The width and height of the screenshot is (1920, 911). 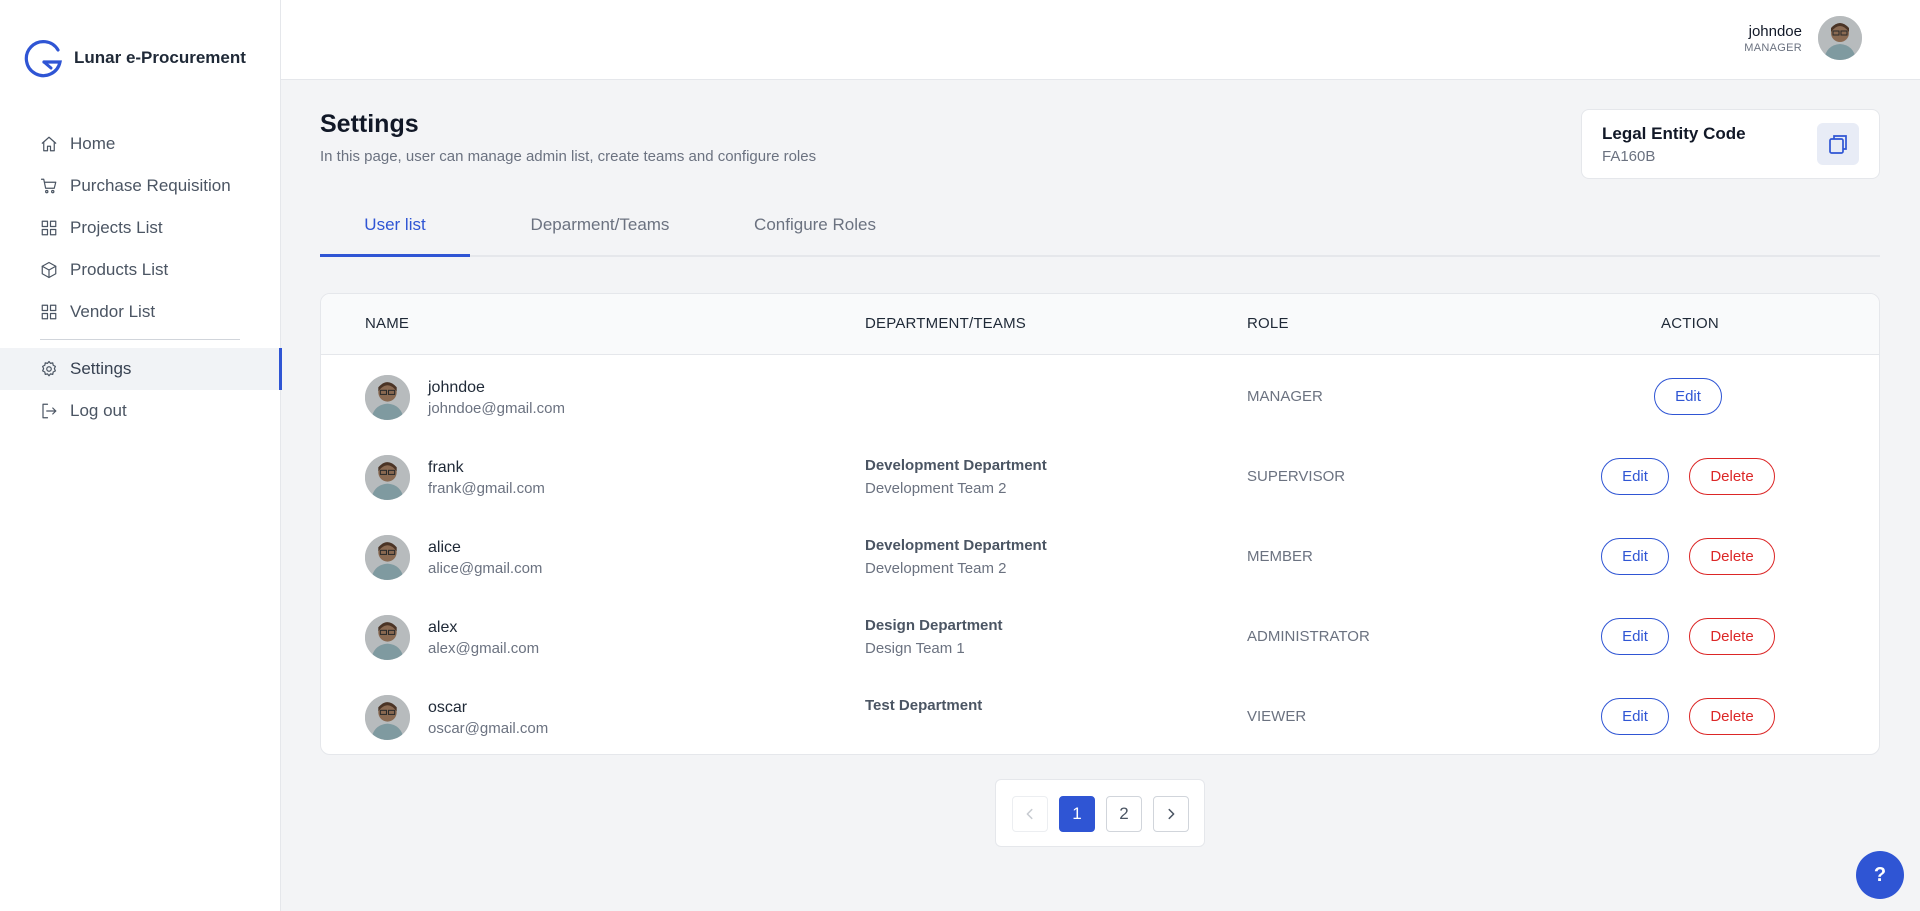 What do you see at coordinates (486, 488) in the screenshot?
I see `user-email: frank@gmail.com` at bounding box center [486, 488].